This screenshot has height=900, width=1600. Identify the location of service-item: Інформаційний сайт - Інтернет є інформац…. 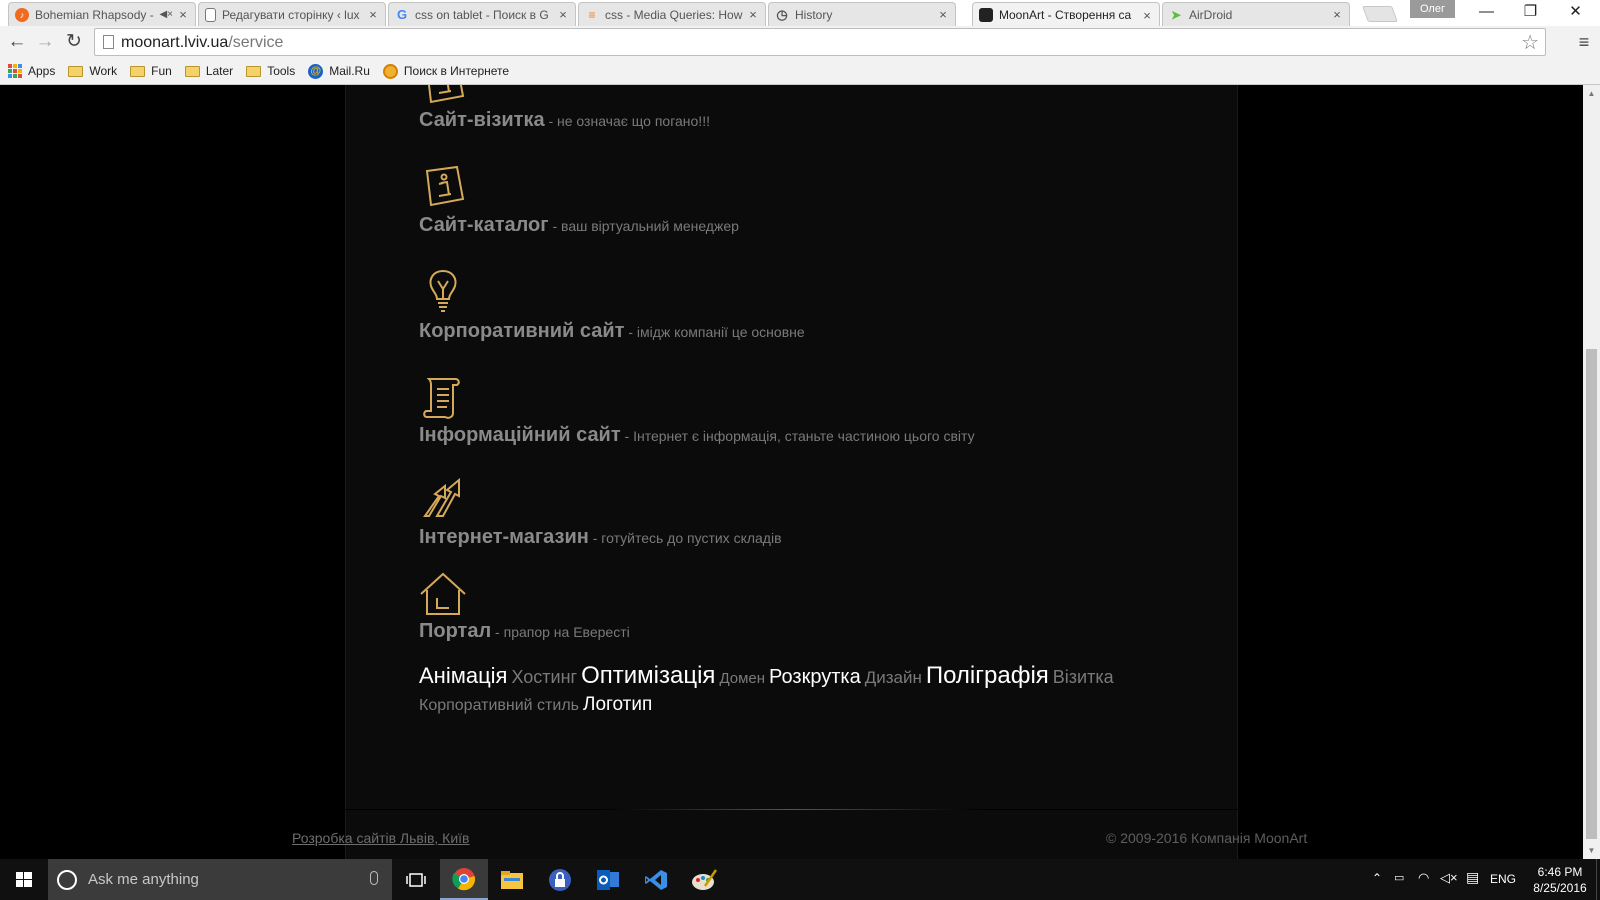
(697, 409).